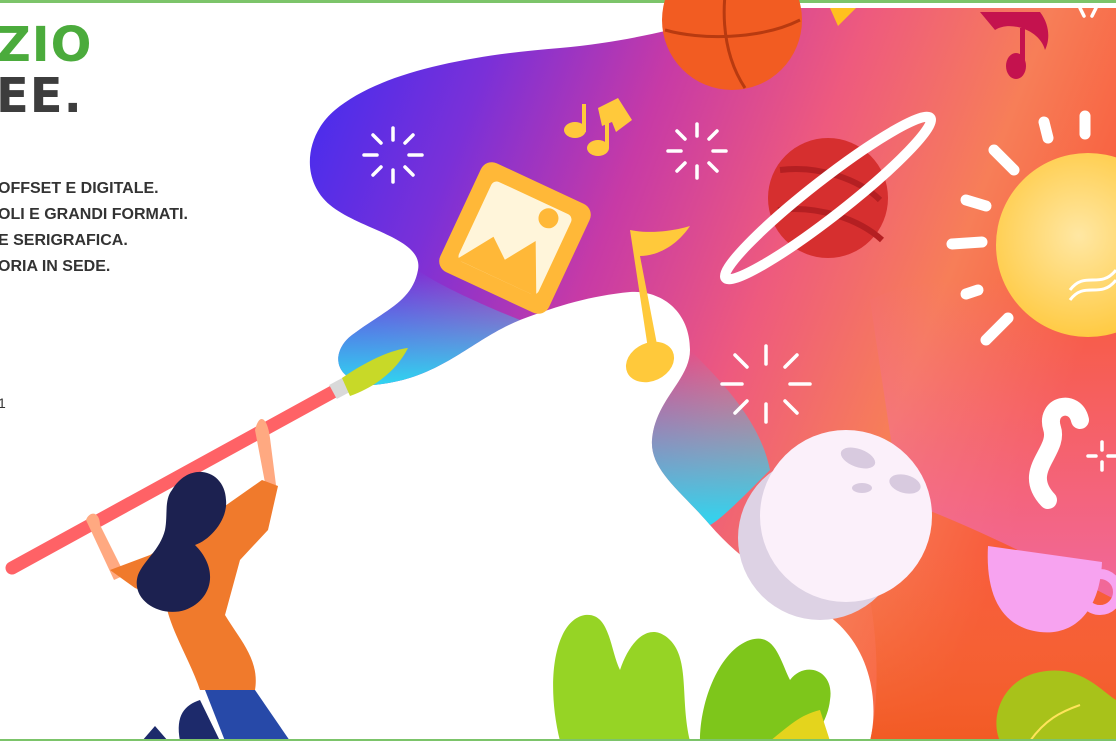 The height and width of the screenshot is (741, 1116). Describe the element at coordinates (79, 188) in the screenshot. I see `service-item-offset: OFFSET E DIGITALE.` at that location.